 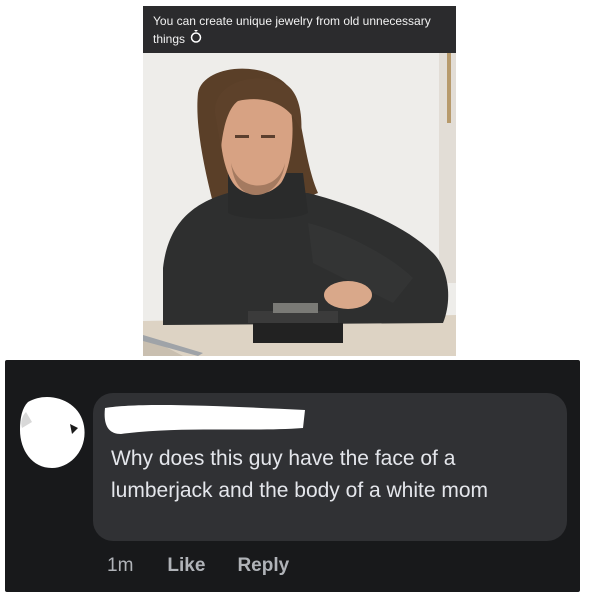 What do you see at coordinates (196, 38) in the screenshot?
I see `ring-icon` at bounding box center [196, 38].